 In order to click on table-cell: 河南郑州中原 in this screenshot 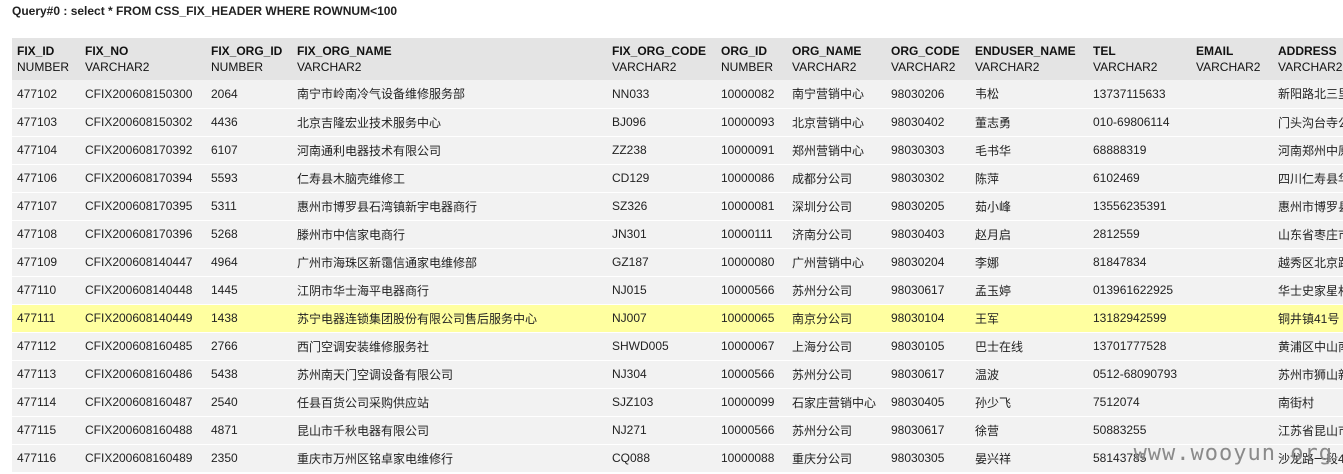, I will do `click(1310, 150)`.